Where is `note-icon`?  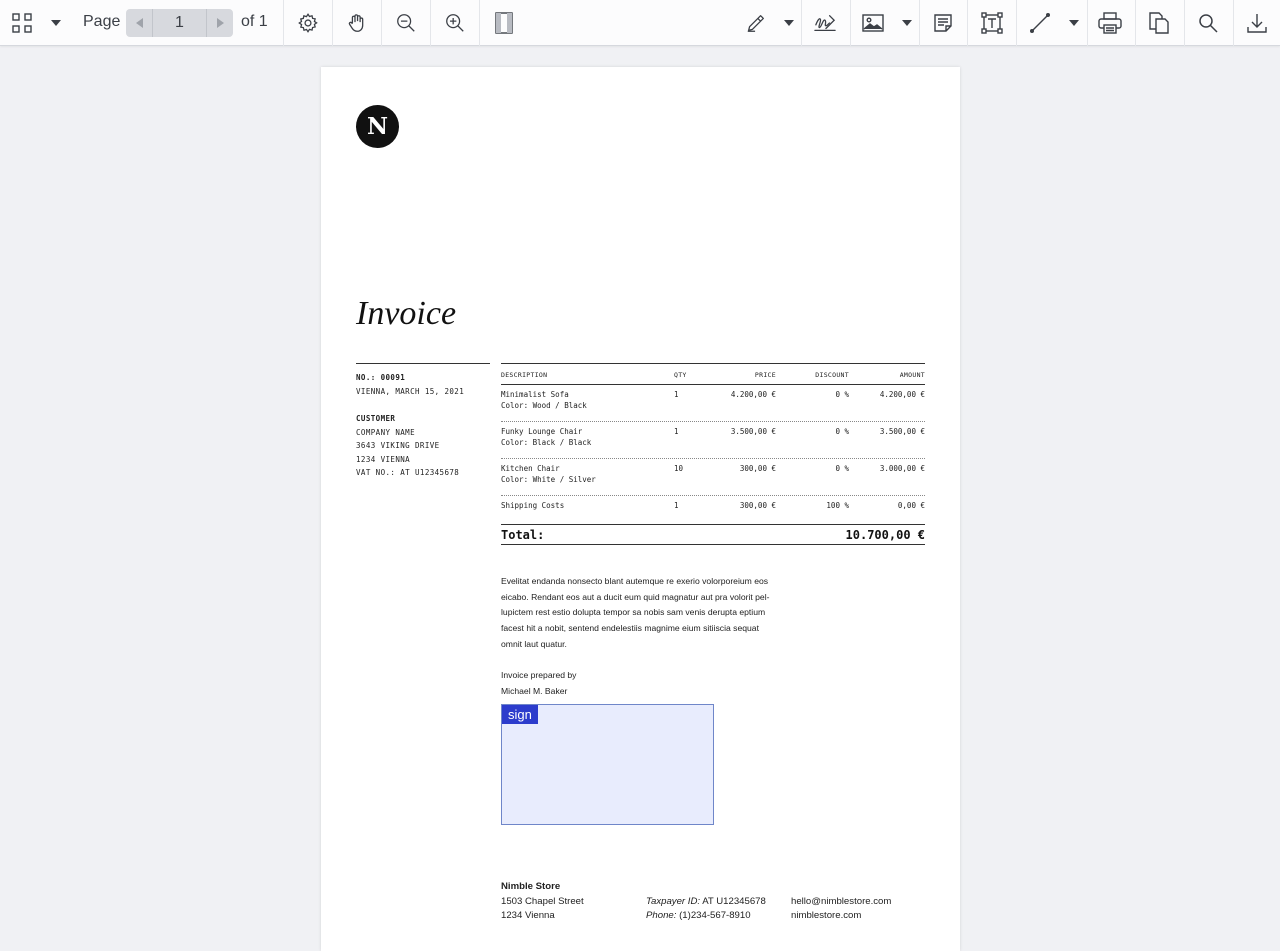
note-icon is located at coordinates (943, 23).